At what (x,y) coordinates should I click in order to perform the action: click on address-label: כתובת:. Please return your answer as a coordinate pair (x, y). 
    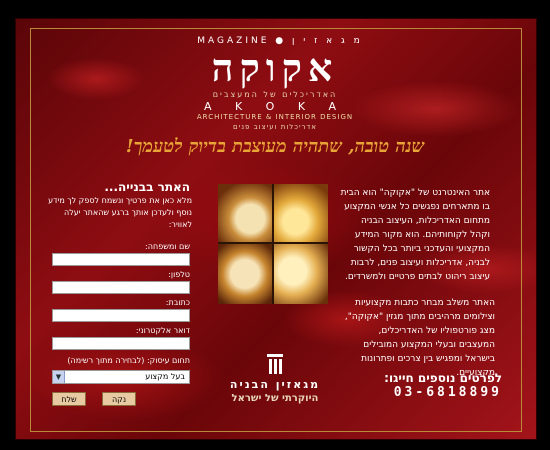
    Looking at the image, I should click on (177, 302).